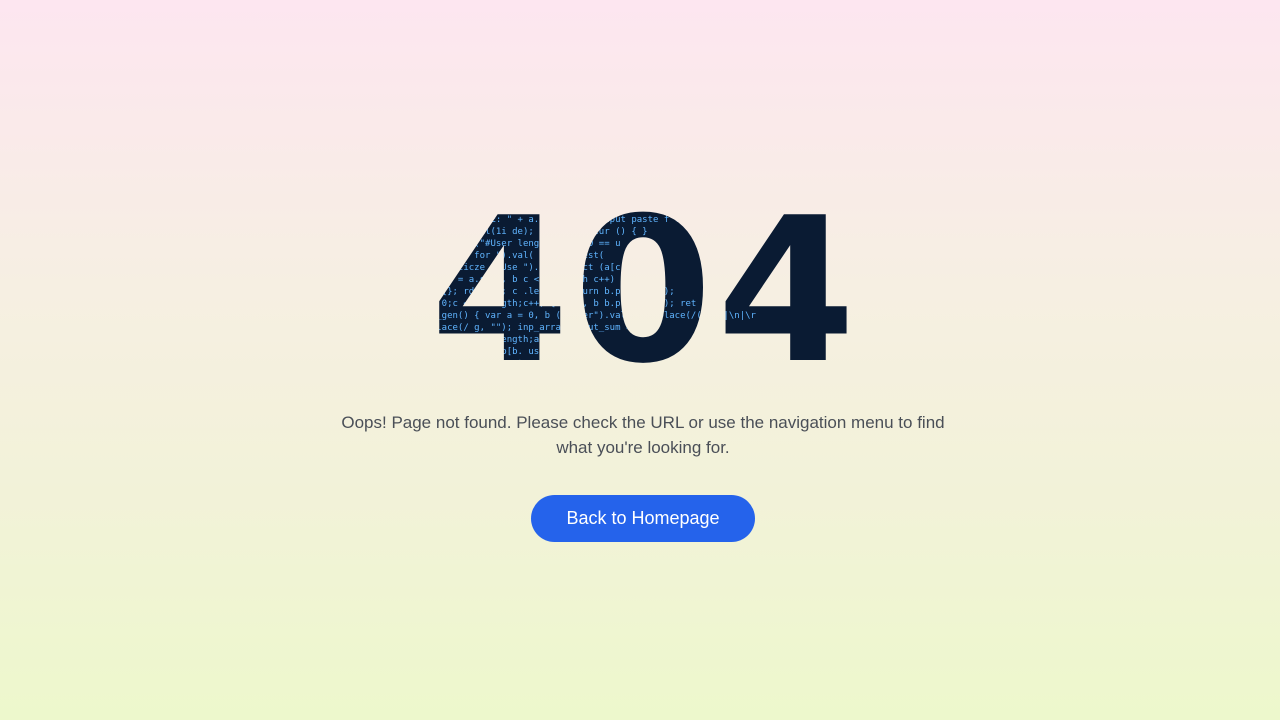  I want to click on error-code-text: 404, so click(644, 285).